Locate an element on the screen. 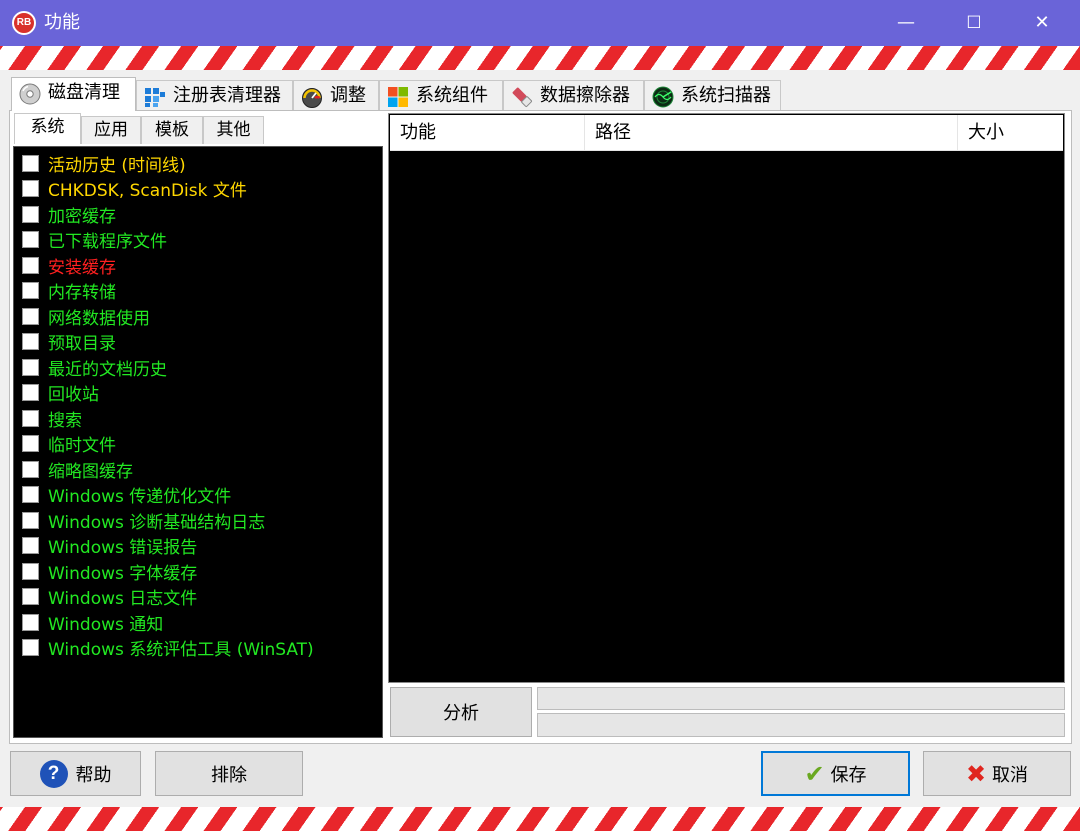 This screenshot has width=1080, height=831. list-item: 回收站 is located at coordinates (60, 393).